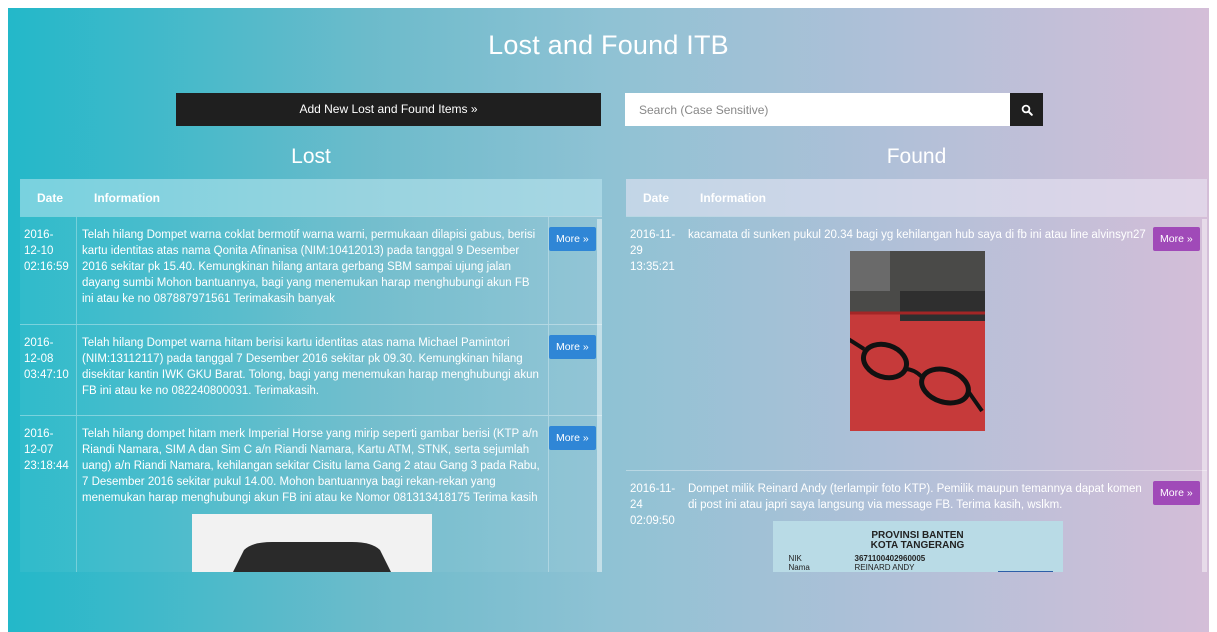 The width and height of the screenshot is (1217, 632). What do you see at coordinates (312, 543) in the screenshot?
I see `wallet-photo` at bounding box center [312, 543].